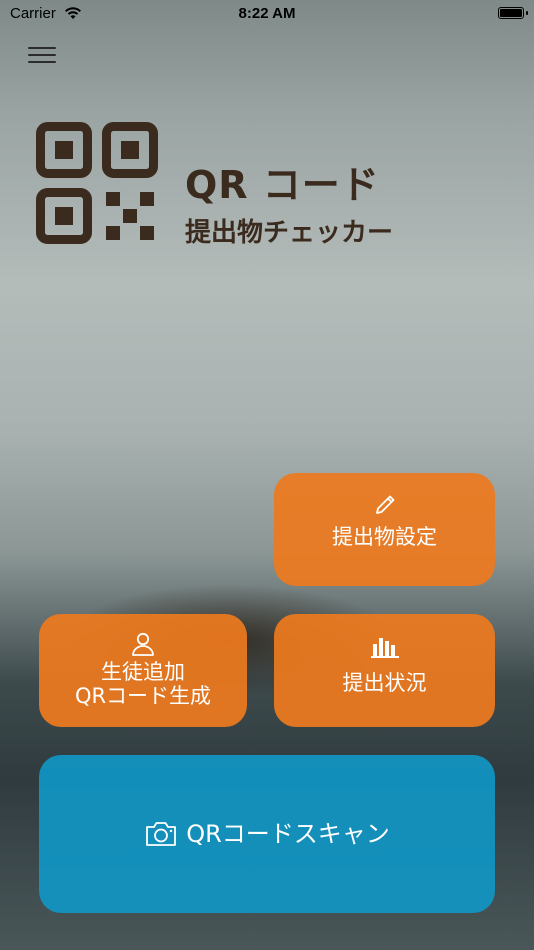 This screenshot has height=950, width=534. I want to click on add-student-label-line2: QRコード生成, so click(143, 696).